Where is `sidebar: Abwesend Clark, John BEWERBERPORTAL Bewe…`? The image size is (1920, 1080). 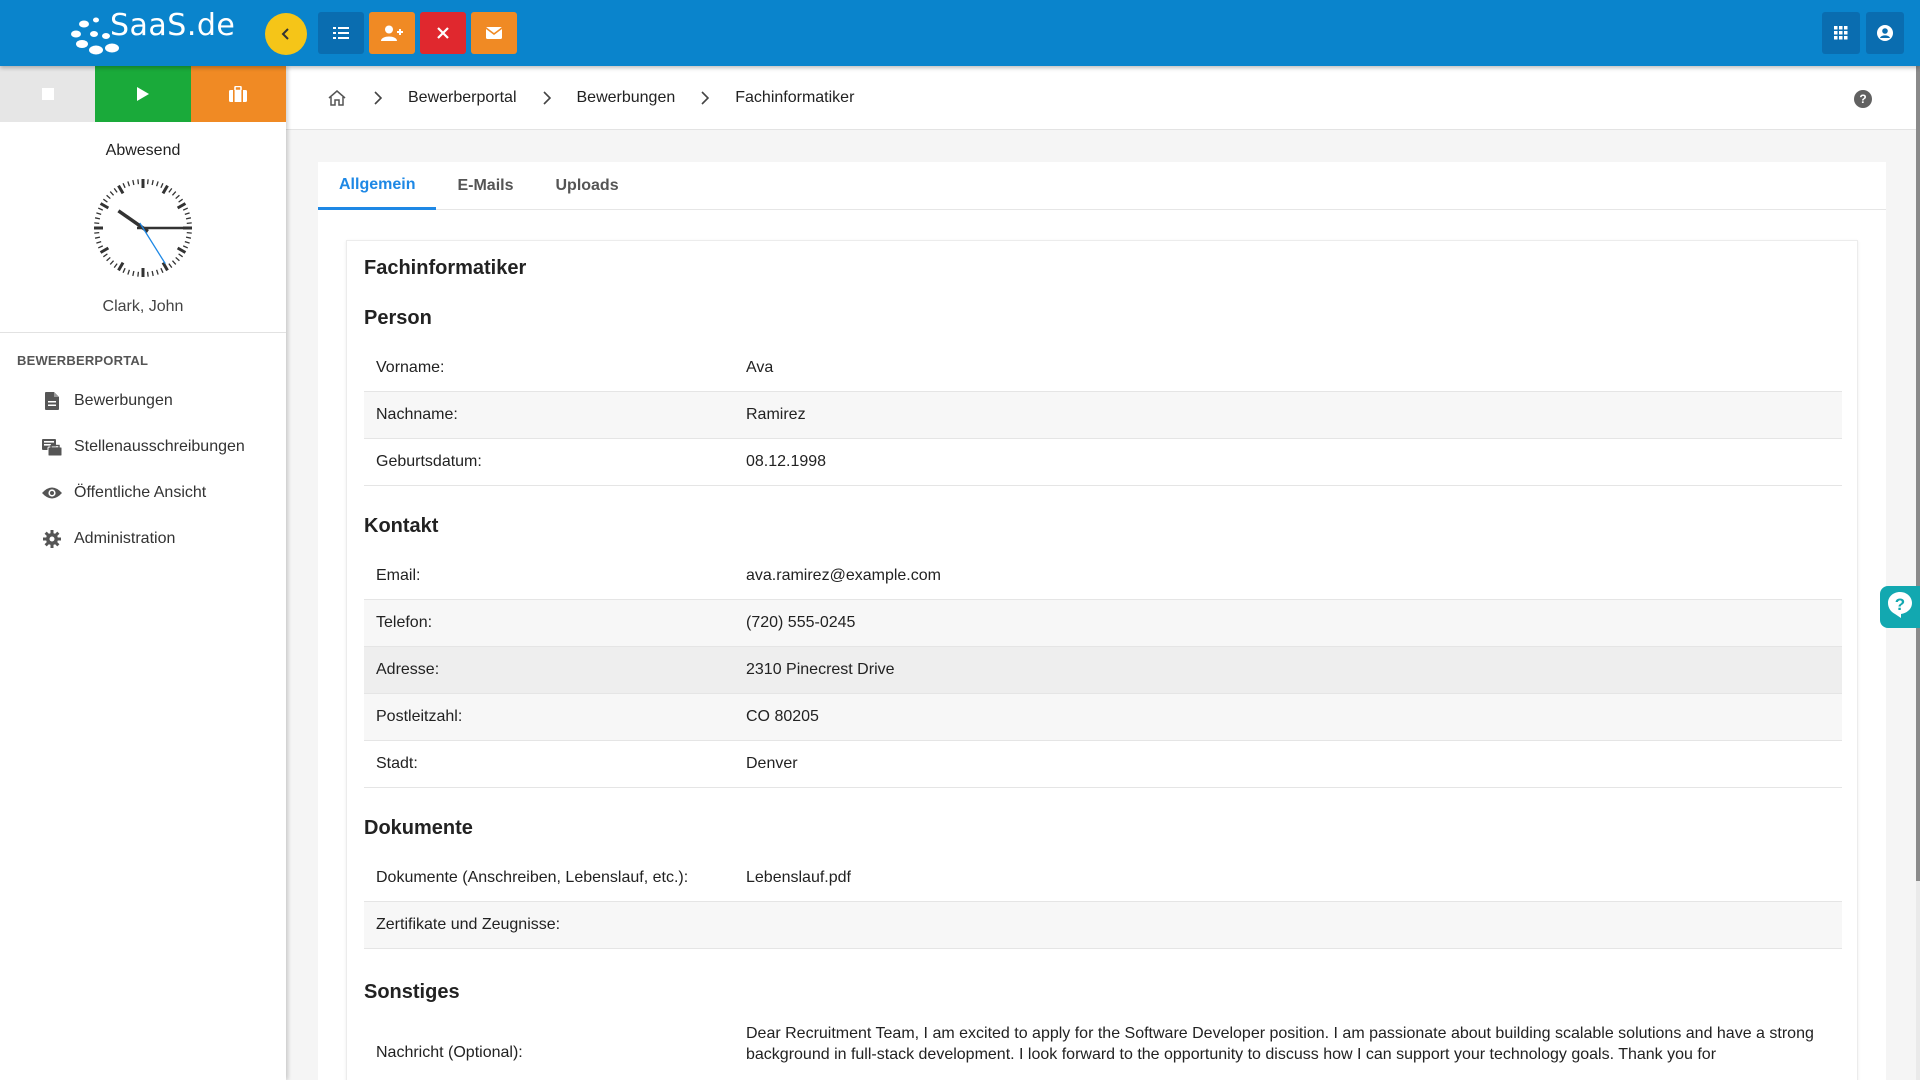 sidebar: Abwesend Clark, John BEWERBERPORTAL Bewe… is located at coordinates (143, 573).